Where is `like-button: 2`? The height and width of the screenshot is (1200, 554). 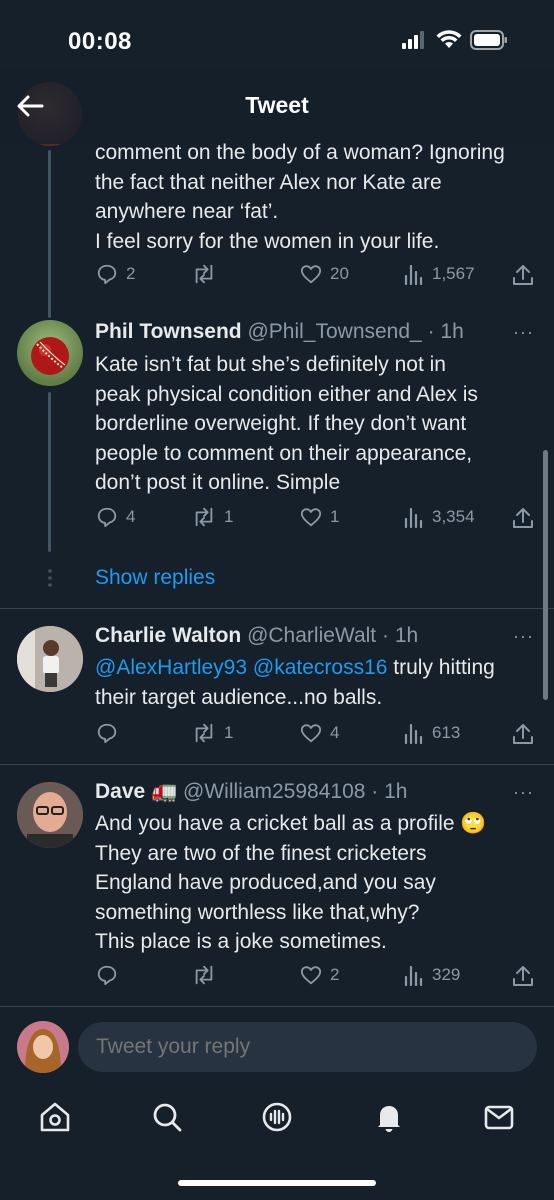
like-button: 2 is located at coordinates (319, 975).